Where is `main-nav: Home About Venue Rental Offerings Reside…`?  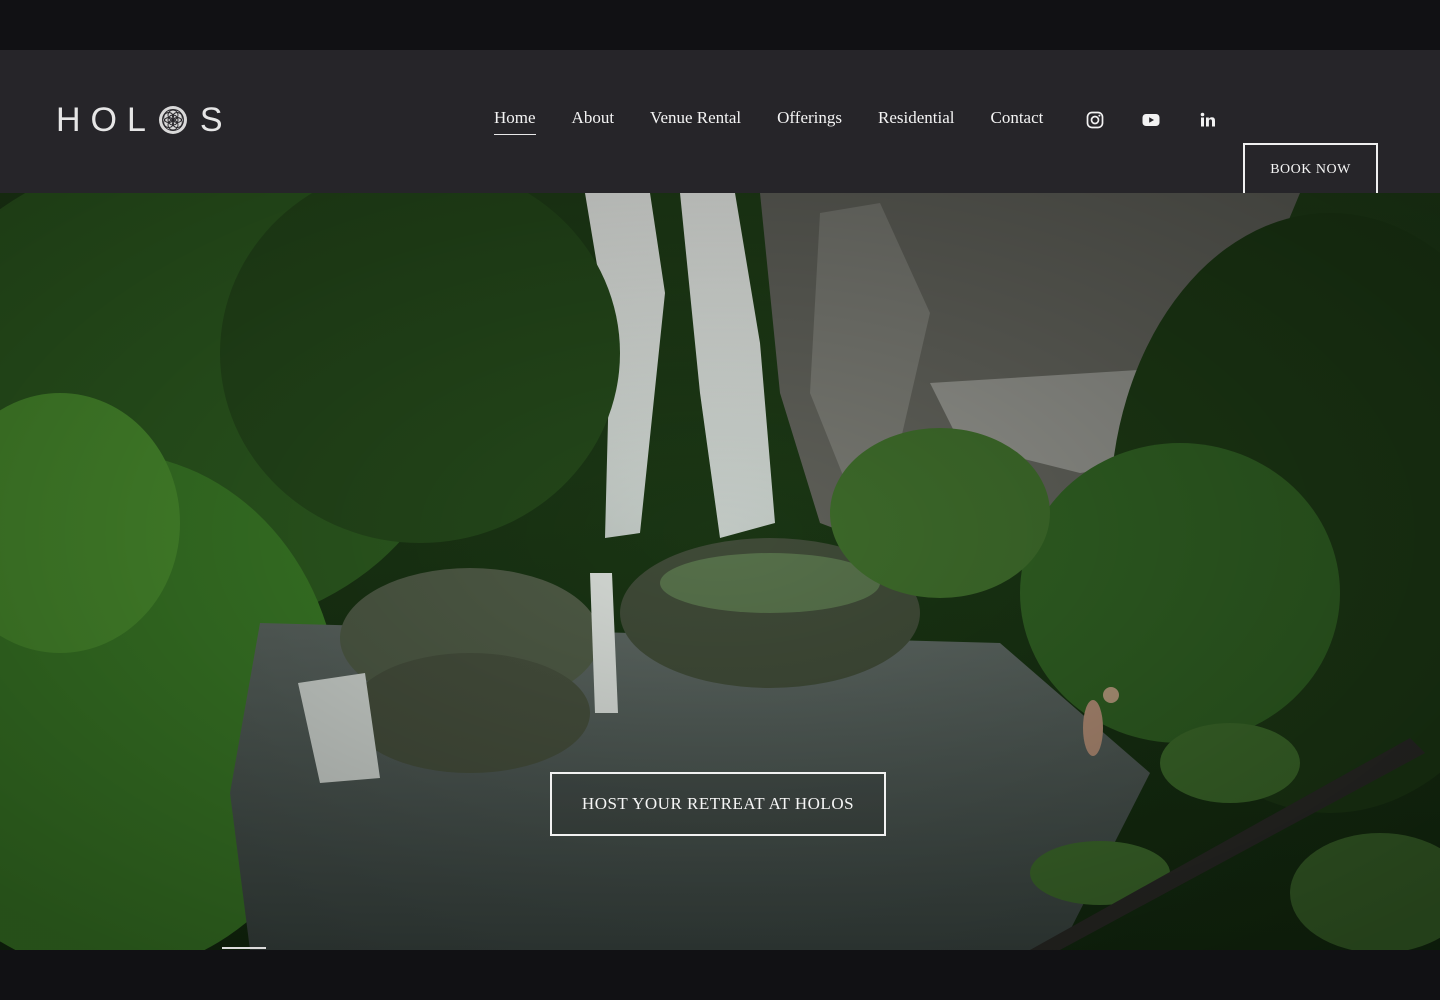 main-nav: Home About Venue Rental Offerings Reside… is located at coordinates (786, 121).